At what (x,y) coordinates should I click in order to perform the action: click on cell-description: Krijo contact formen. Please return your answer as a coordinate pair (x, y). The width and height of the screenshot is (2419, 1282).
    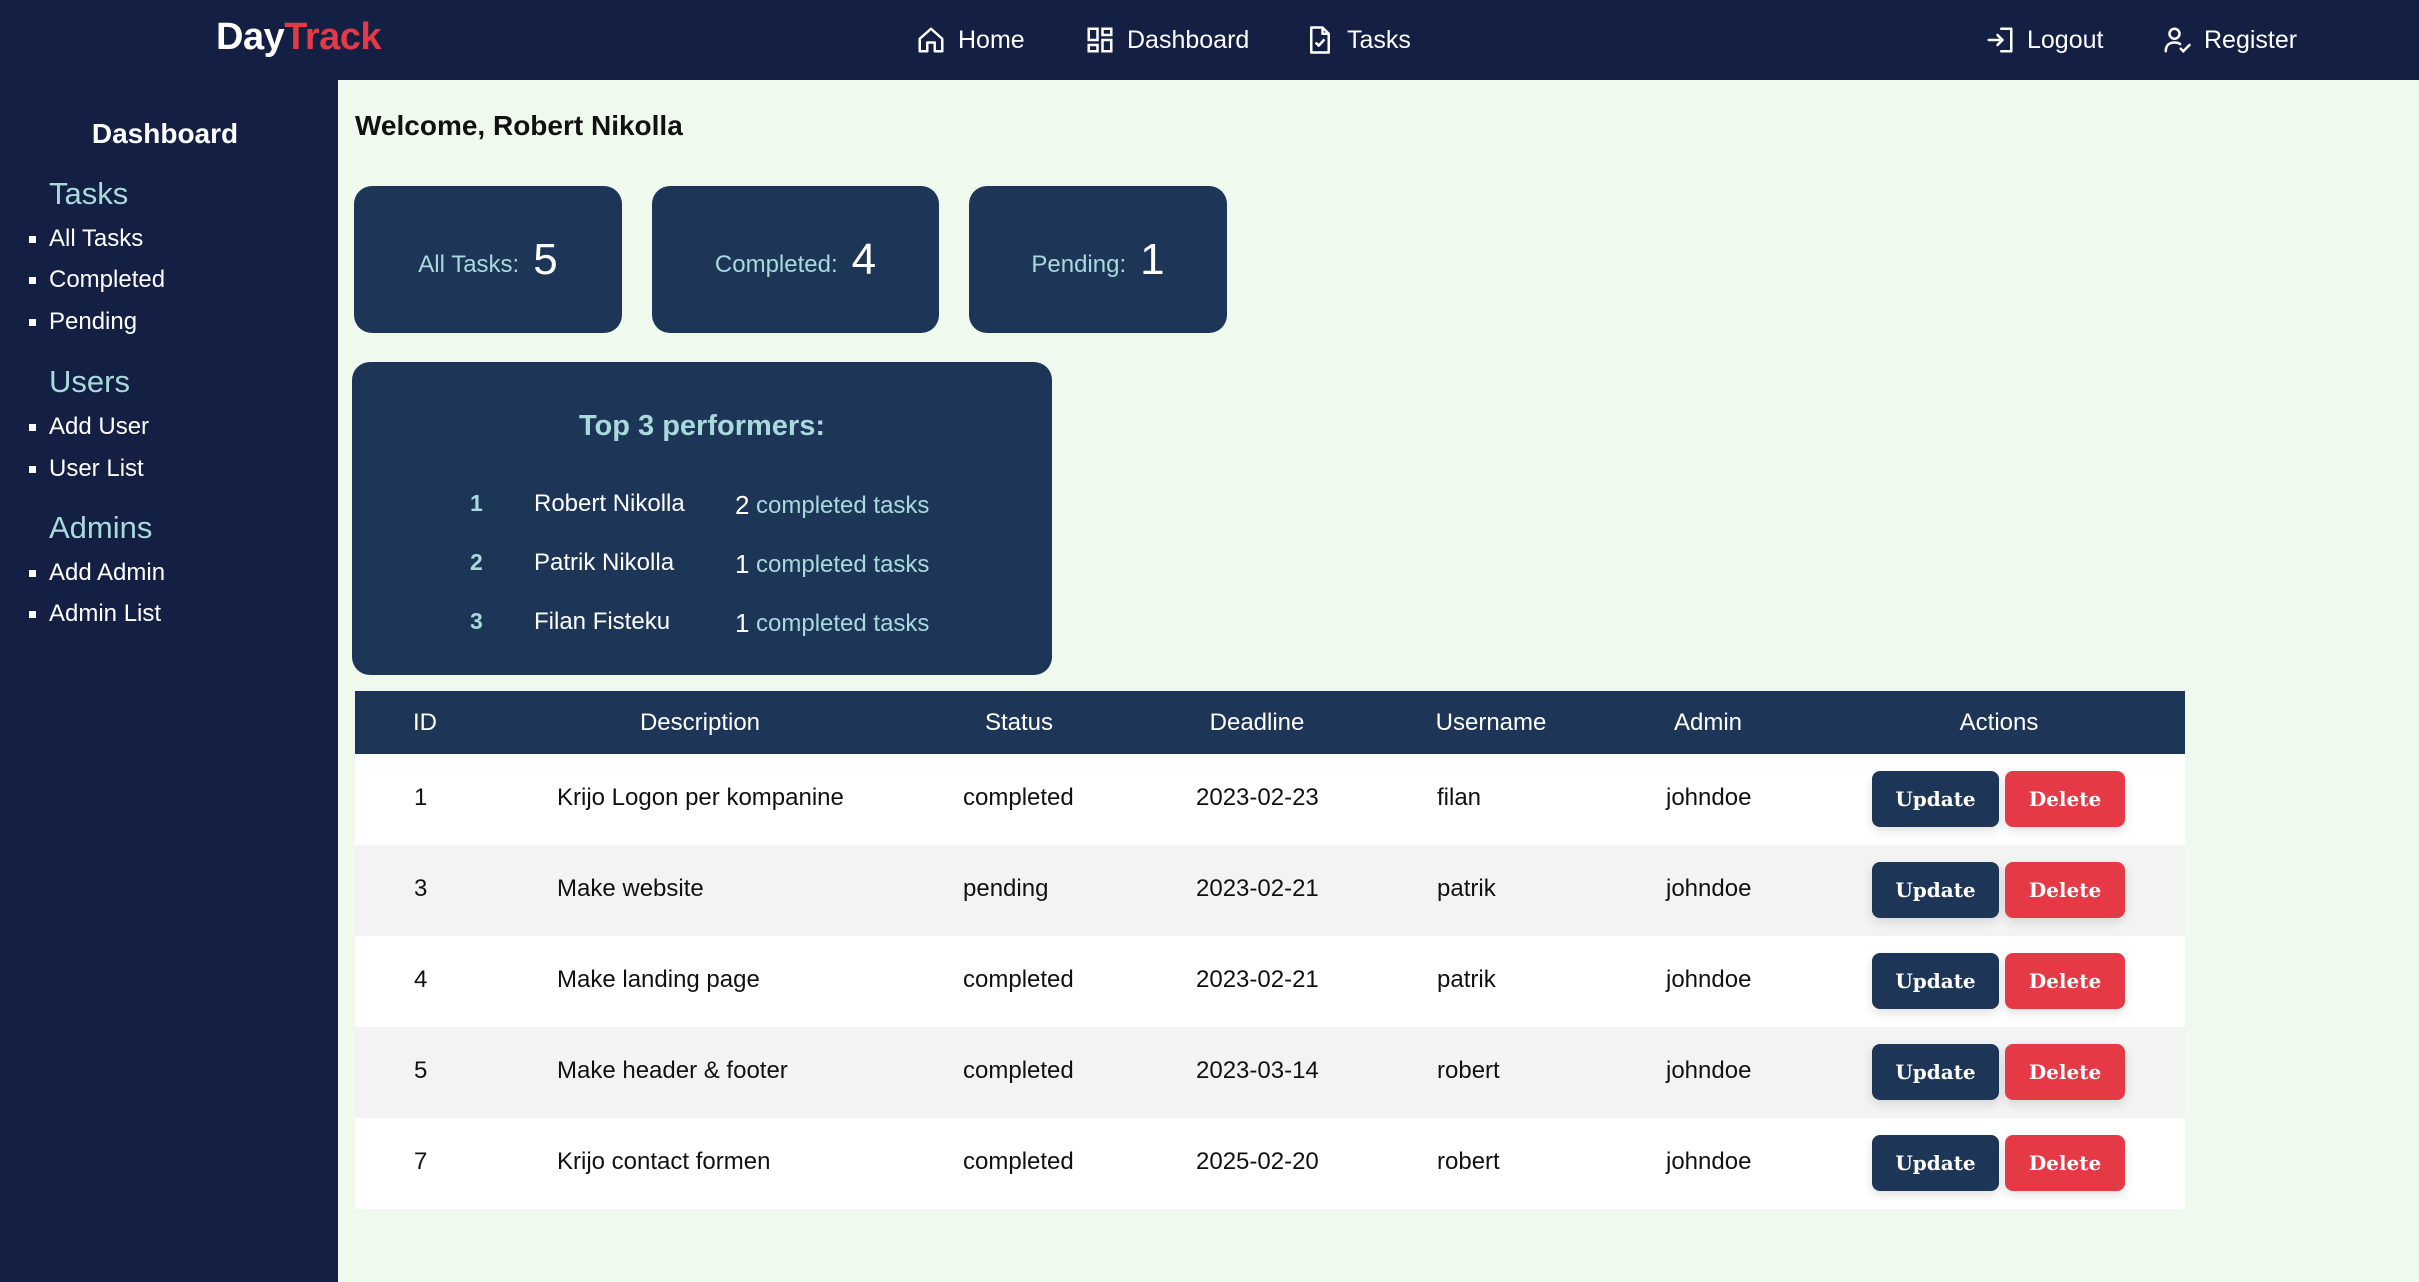
    Looking at the image, I should click on (664, 1161).